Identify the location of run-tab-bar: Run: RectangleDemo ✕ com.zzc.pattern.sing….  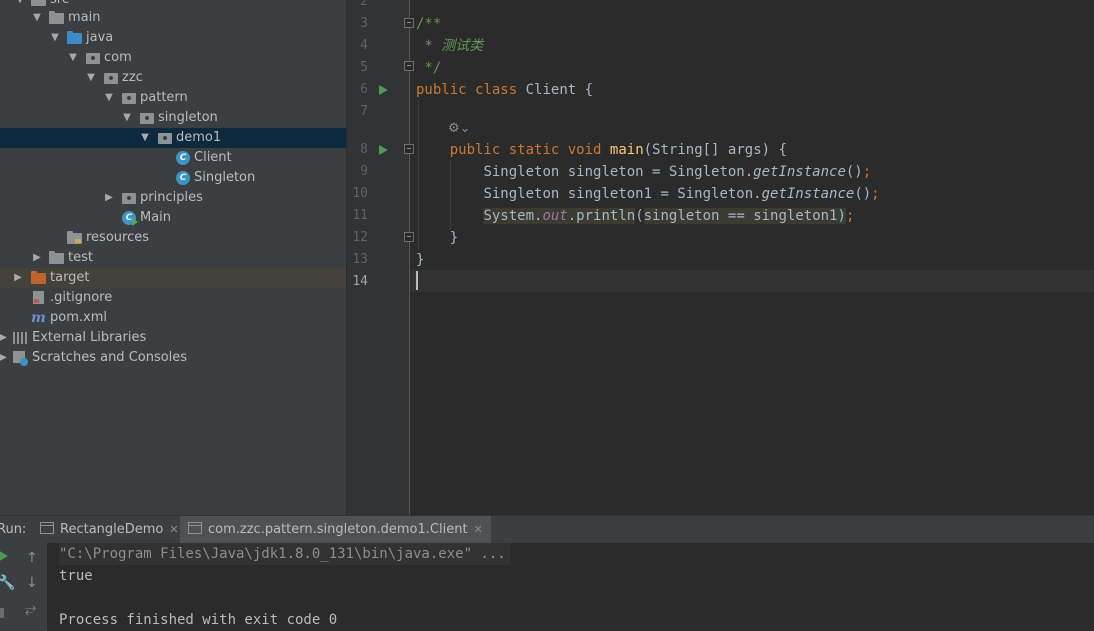
(547, 529).